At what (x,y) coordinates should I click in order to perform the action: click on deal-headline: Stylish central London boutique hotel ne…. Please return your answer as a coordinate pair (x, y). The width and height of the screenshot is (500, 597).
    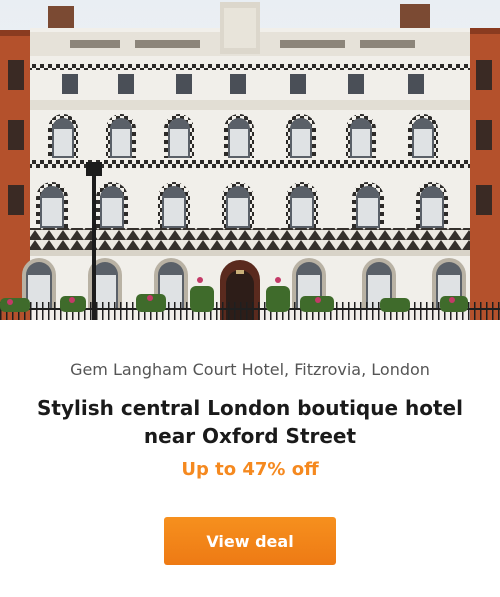
    Looking at the image, I should click on (250, 422).